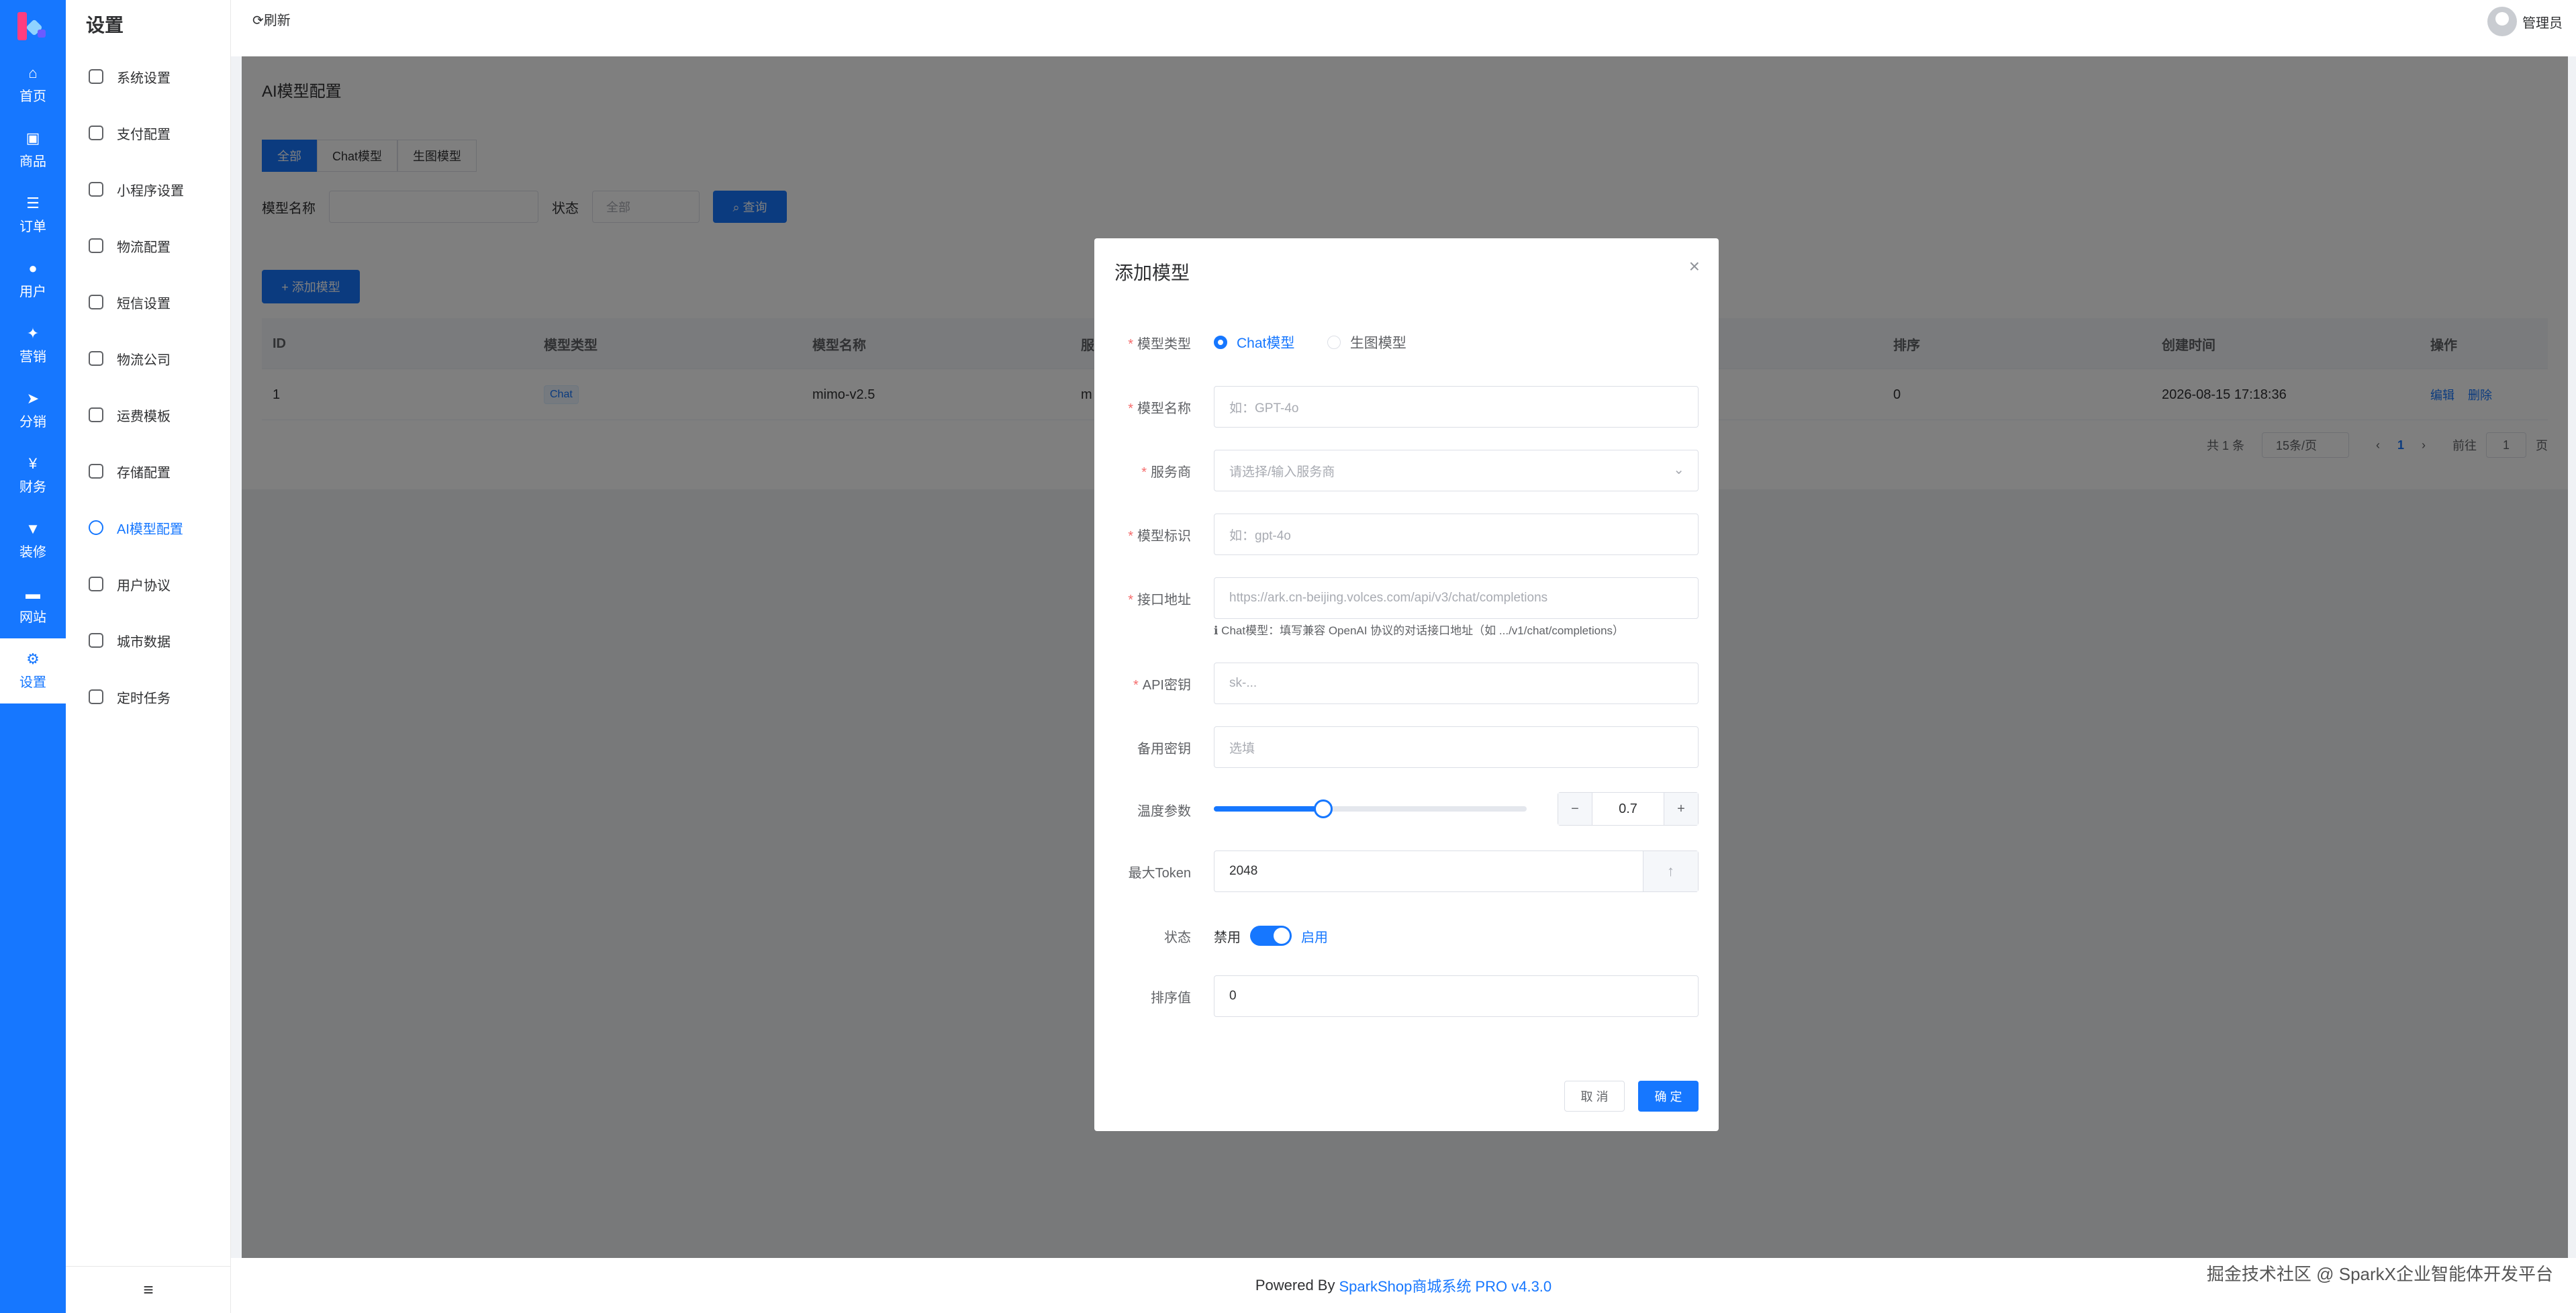 The height and width of the screenshot is (1313, 2576). What do you see at coordinates (33, 268) in the screenshot?
I see `user-icon: ●` at bounding box center [33, 268].